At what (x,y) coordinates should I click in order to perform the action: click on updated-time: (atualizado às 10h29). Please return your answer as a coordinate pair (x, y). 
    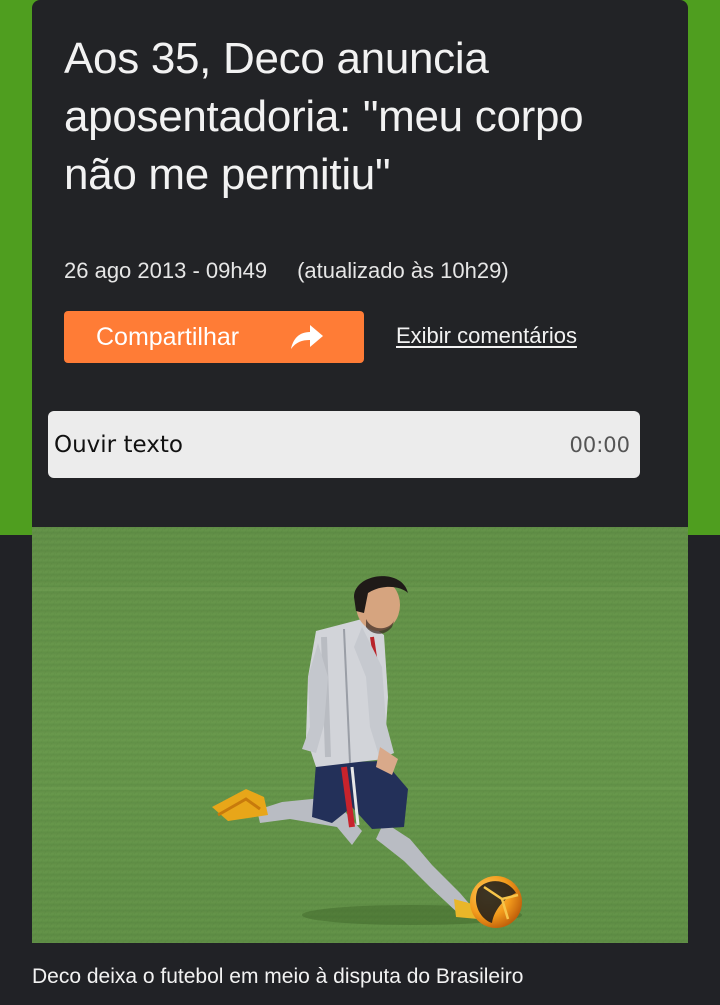
    Looking at the image, I should click on (403, 270).